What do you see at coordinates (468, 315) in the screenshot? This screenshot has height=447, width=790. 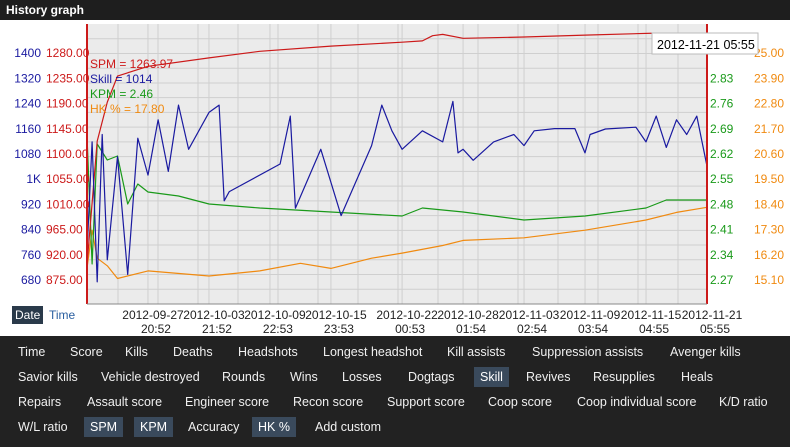 I see `x-tick-date: 2012-10-28` at bounding box center [468, 315].